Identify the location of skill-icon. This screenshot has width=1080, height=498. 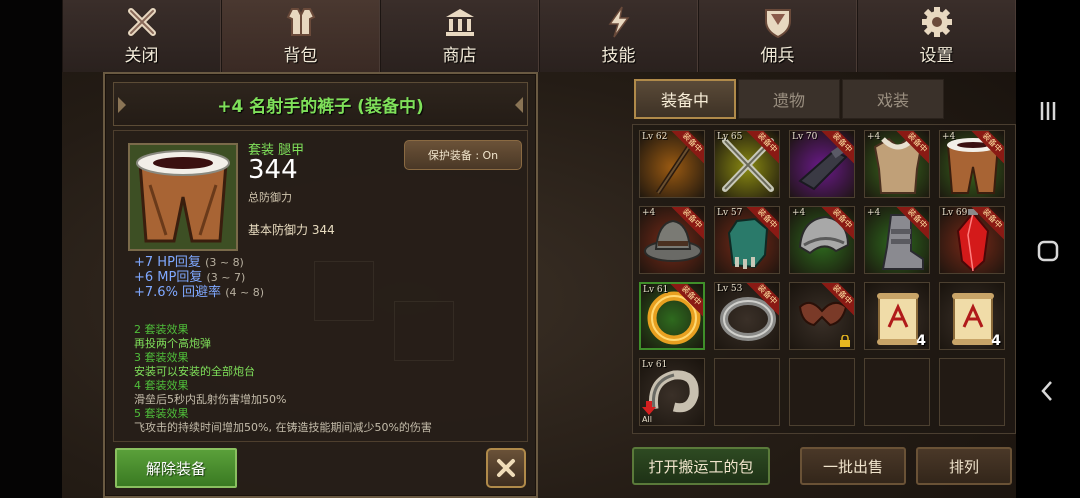
(619, 22).